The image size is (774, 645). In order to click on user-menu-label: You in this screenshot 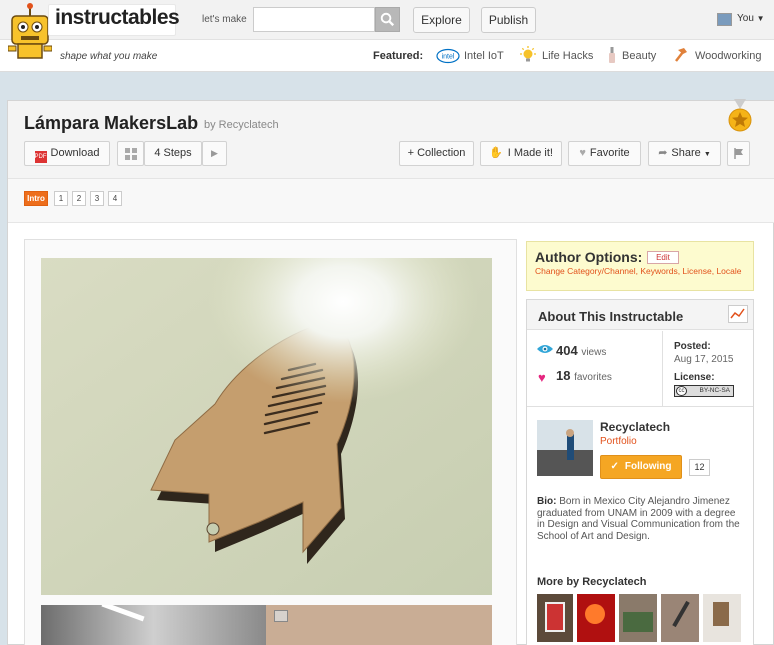, I will do `click(745, 18)`.